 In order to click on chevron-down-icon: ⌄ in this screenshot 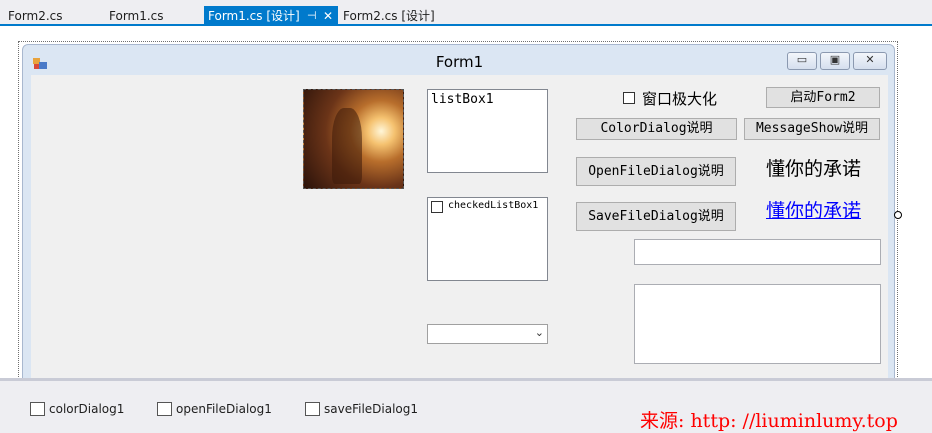, I will do `click(539, 332)`.